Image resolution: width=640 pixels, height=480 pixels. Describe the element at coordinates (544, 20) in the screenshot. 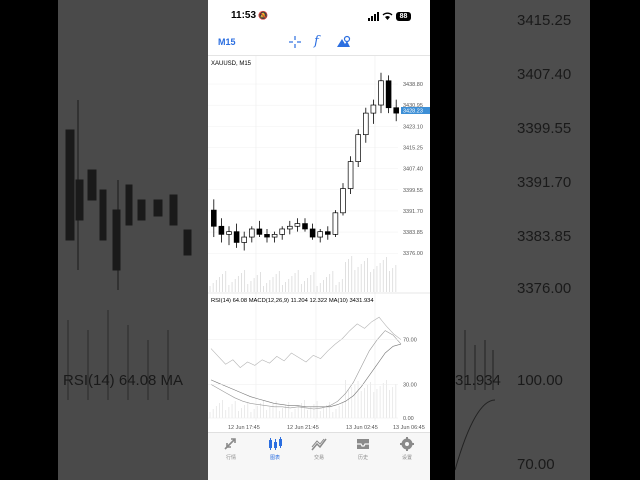

I see `background-price-1: 3415.25` at that location.